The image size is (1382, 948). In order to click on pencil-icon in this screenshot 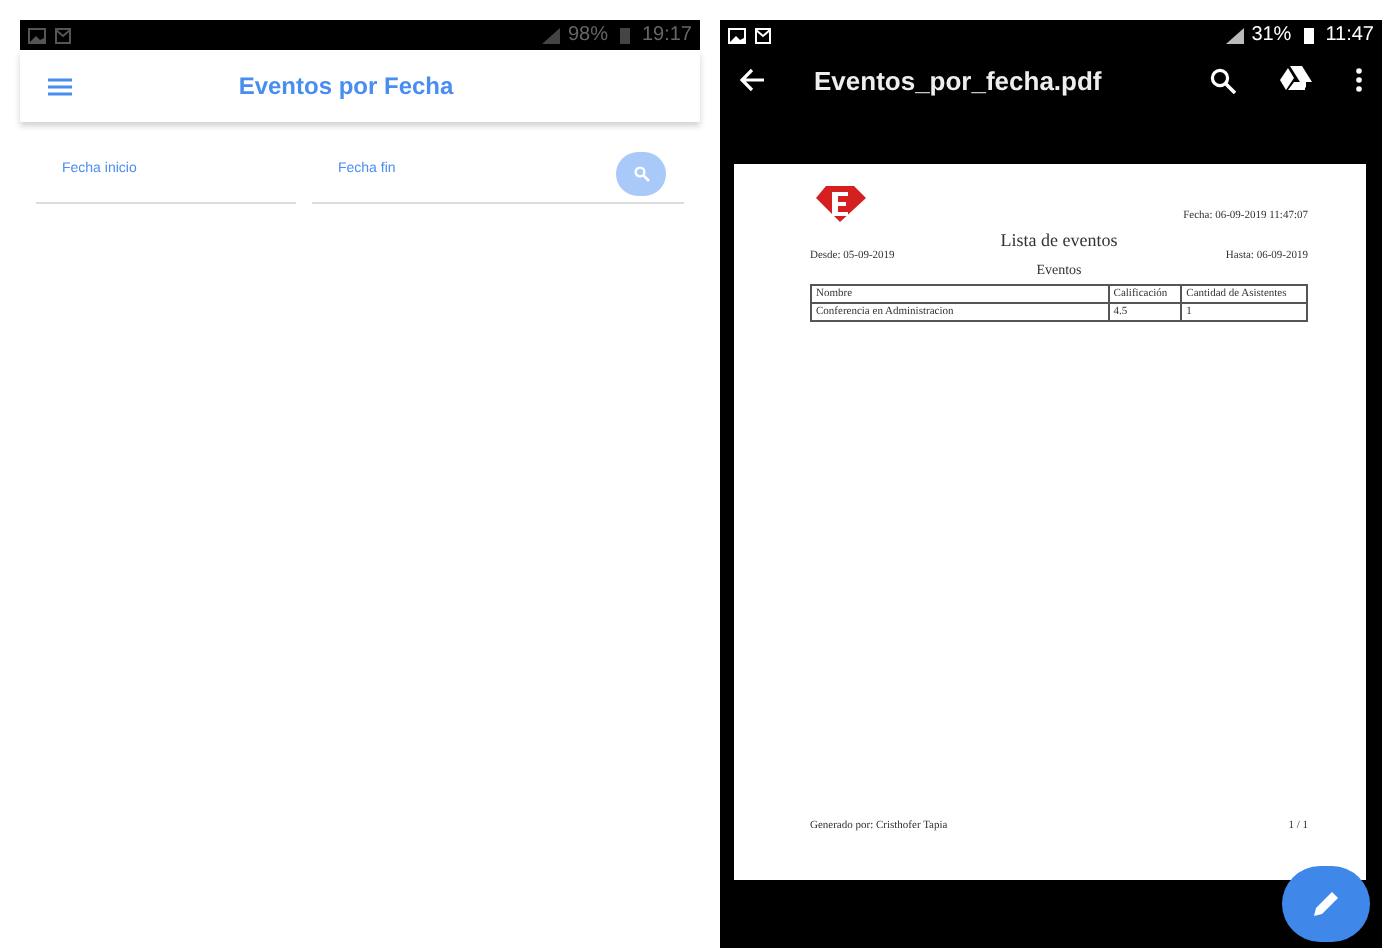, I will do `click(1326, 904)`.